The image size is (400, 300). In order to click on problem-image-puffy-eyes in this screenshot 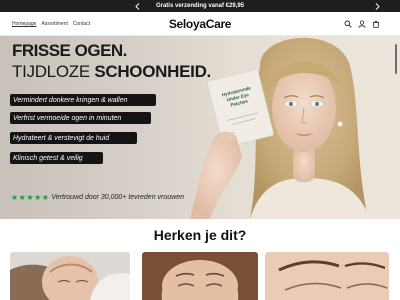, I will do `click(200, 276)`.